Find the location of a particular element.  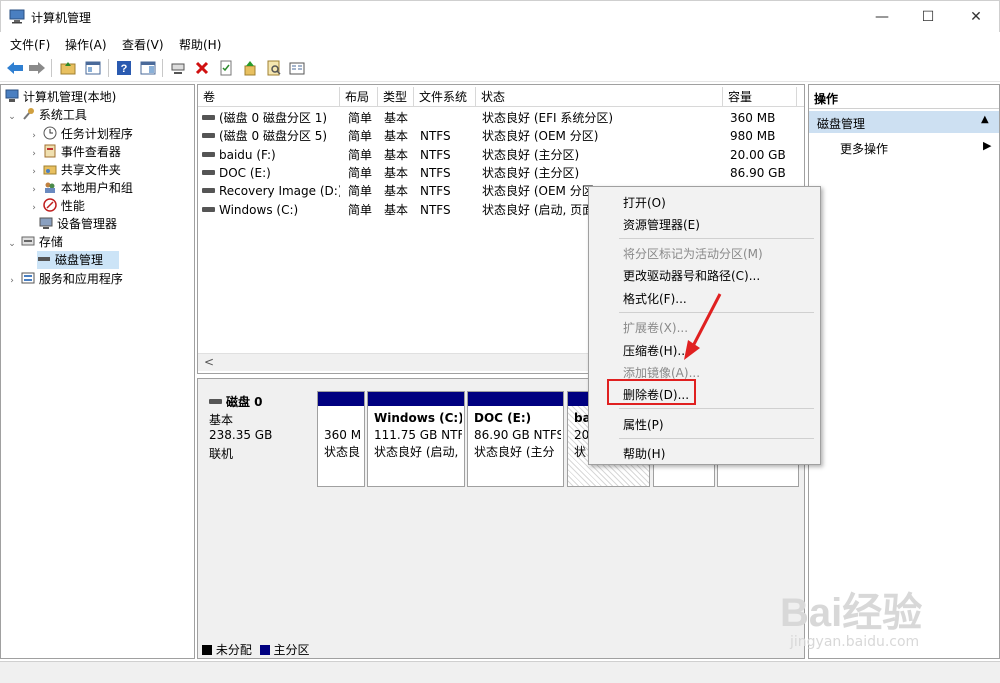

cell-capacity-text: 360 MB is located at coordinates (753, 118).